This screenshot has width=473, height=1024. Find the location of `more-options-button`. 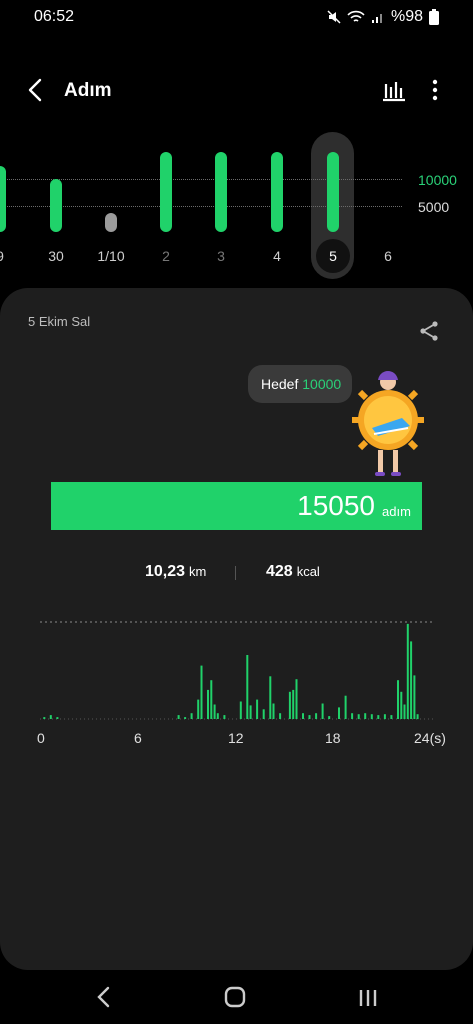

more-options-button is located at coordinates (435, 90).